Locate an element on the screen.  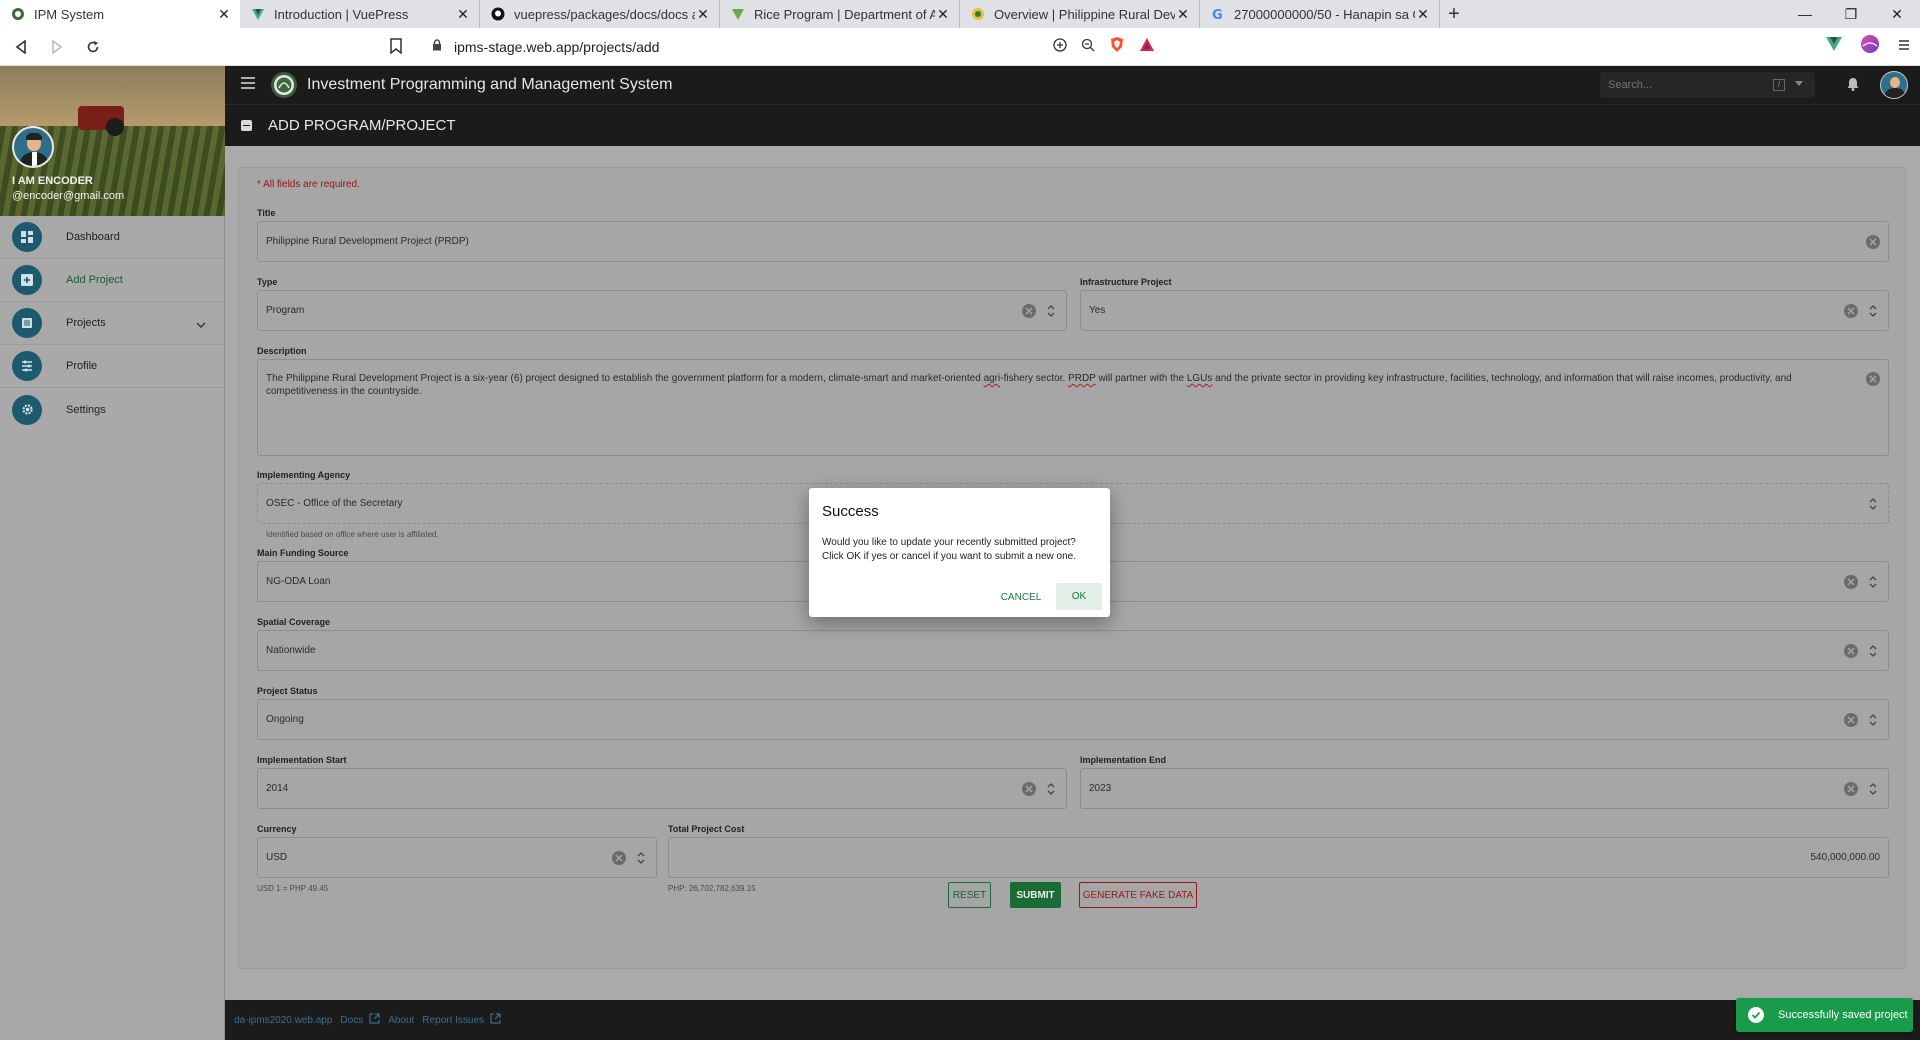
footer-site-link: da-ipms2020.web.app is located at coordinates (283, 1020).